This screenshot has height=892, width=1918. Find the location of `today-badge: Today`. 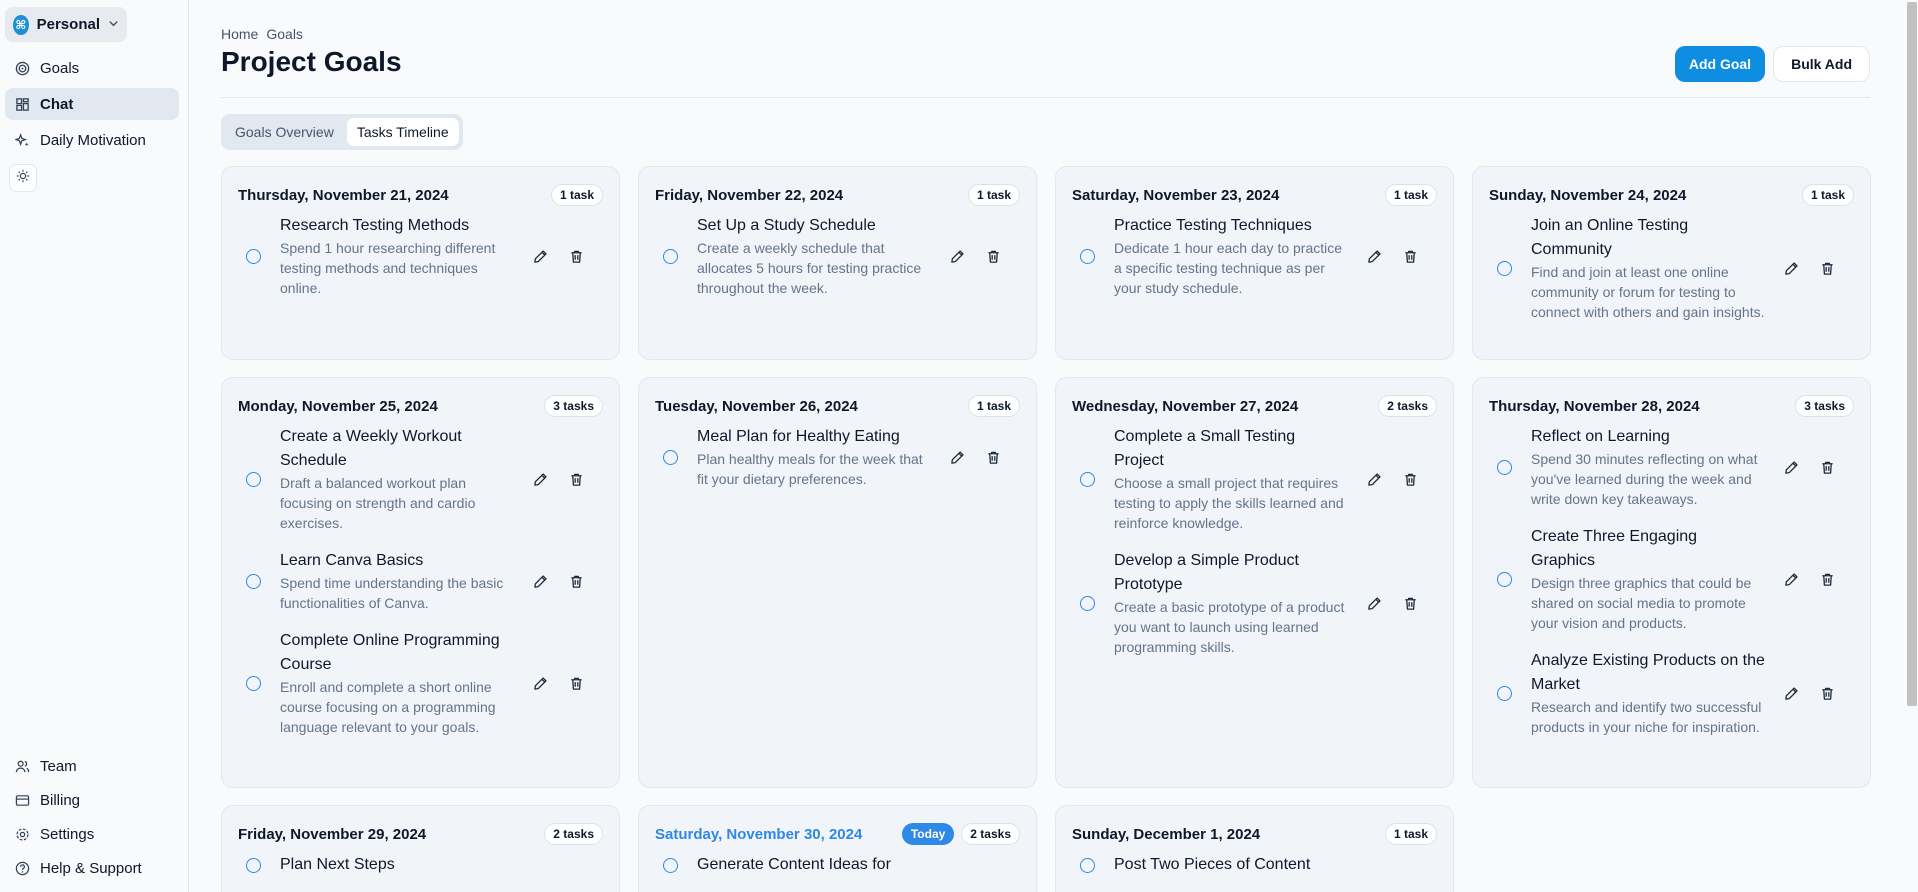

today-badge: Today is located at coordinates (928, 834).